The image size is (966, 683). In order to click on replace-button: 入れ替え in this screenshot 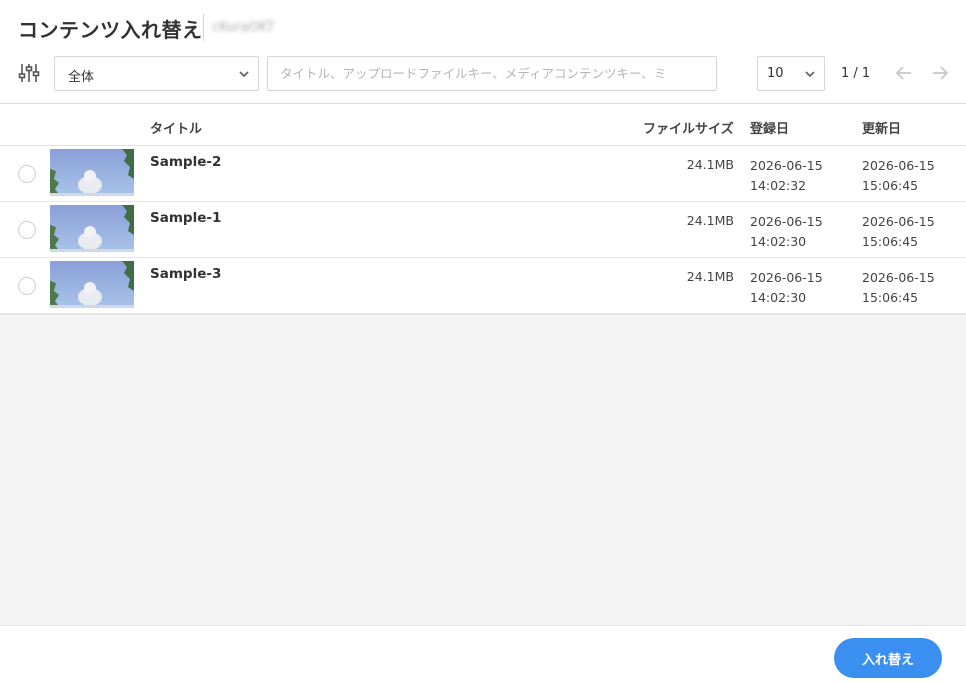, I will do `click(888, 658)`.